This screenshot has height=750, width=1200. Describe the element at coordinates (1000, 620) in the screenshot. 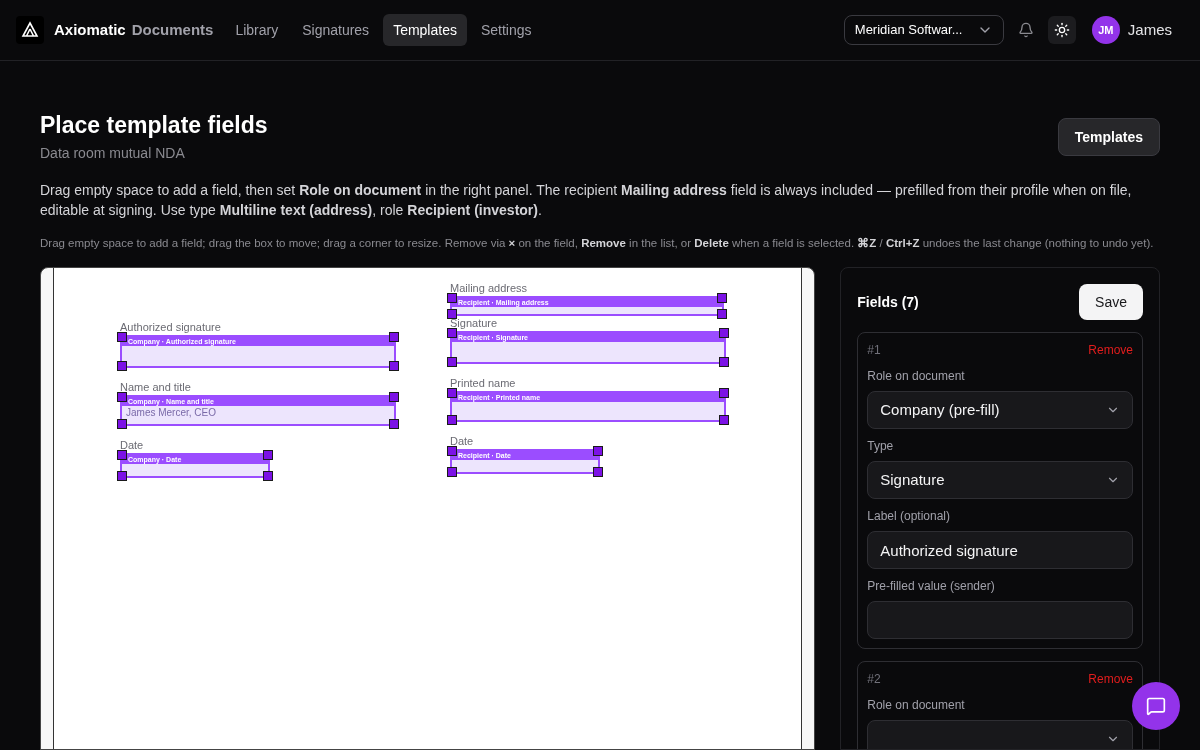

I see `input-field` at that location.